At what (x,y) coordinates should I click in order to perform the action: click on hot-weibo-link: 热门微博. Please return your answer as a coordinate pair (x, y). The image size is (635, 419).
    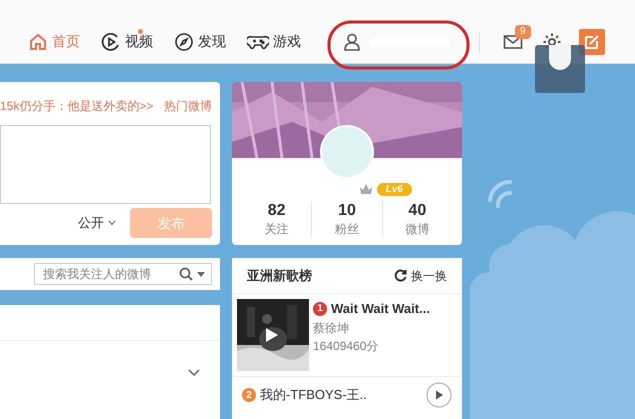
    Looking at the image, I should click on (188, 106).